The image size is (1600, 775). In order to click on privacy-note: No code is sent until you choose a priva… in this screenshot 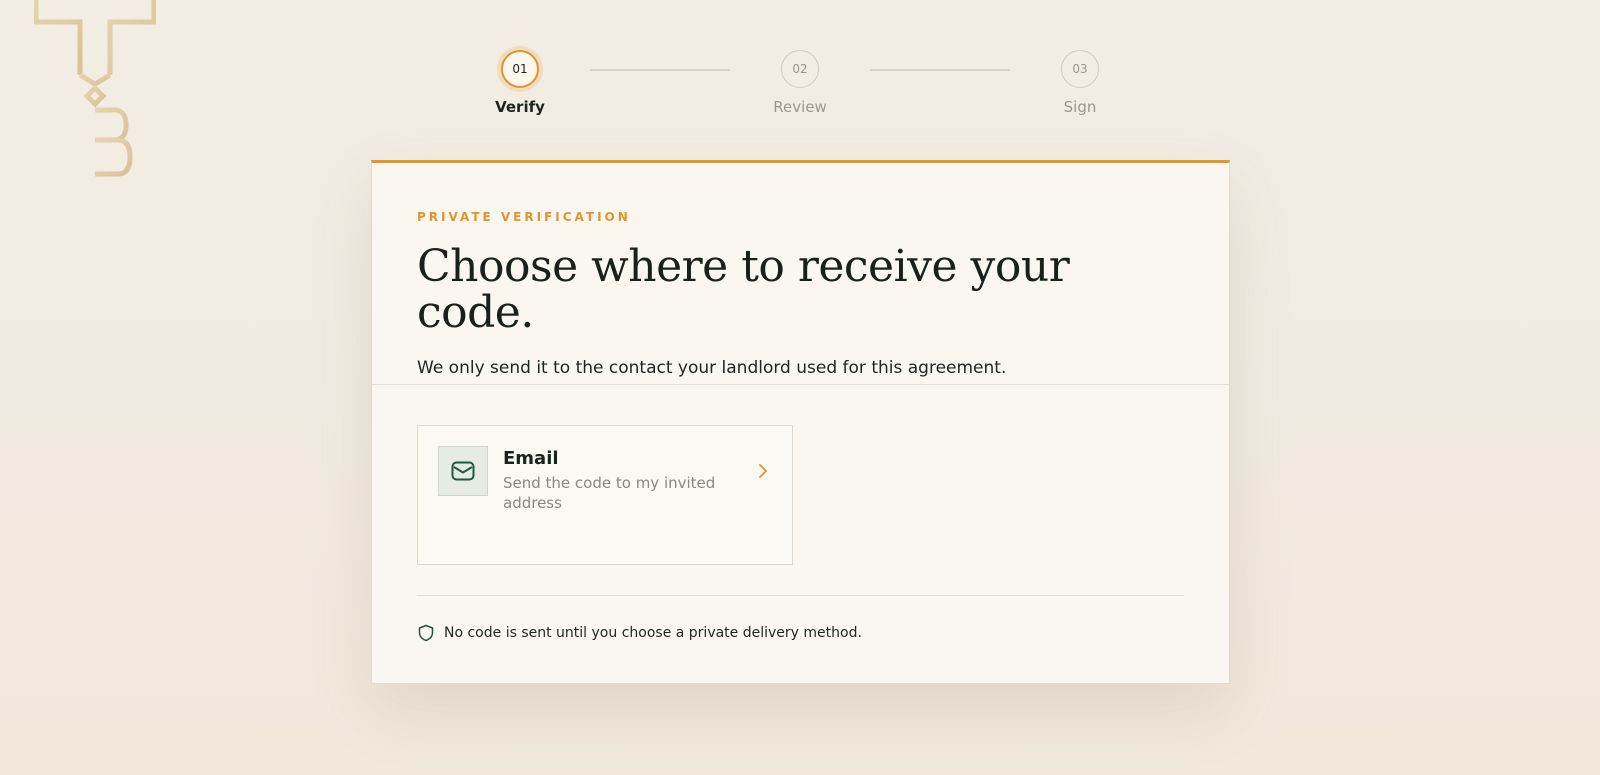, I will do `click(800, 633)`.